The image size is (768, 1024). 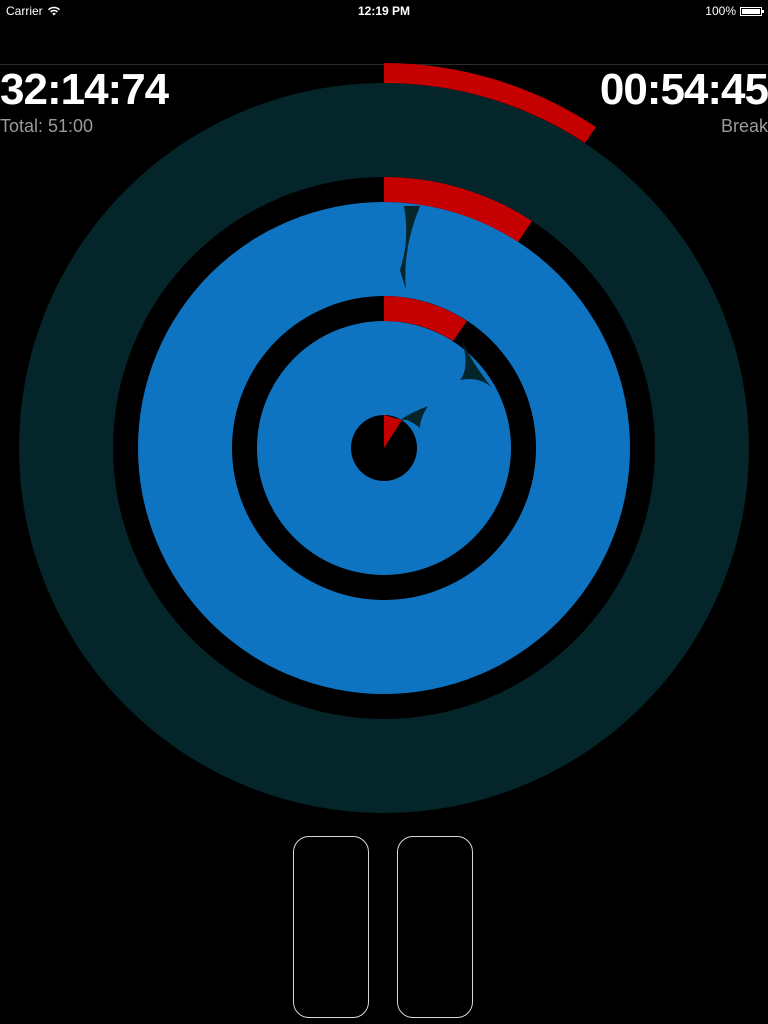 What do you see at coordinates (47, 126) in the screenshot?
I see `total-label: Total: 51:00` at bounding box center [47, 126].